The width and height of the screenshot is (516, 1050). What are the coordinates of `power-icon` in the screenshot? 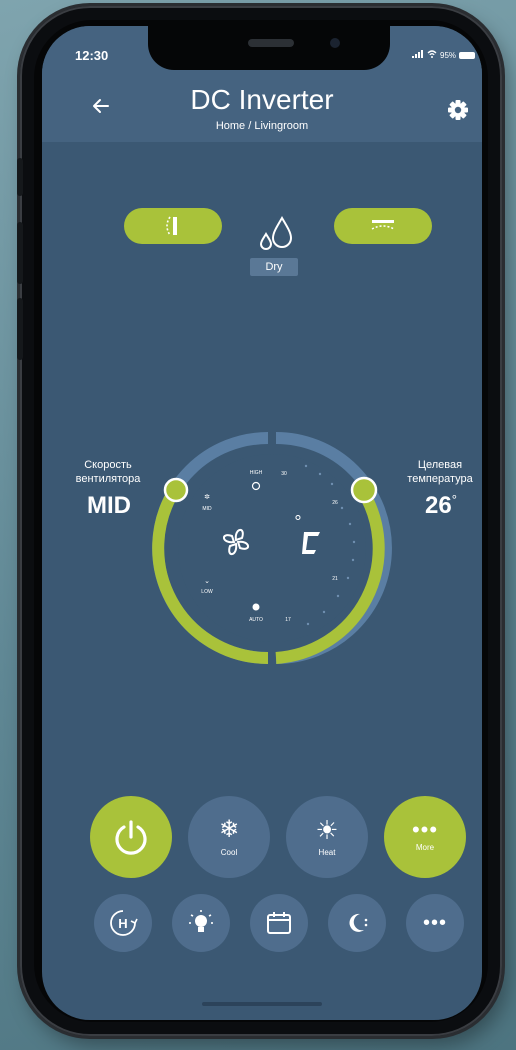 It's located at (131, 837).